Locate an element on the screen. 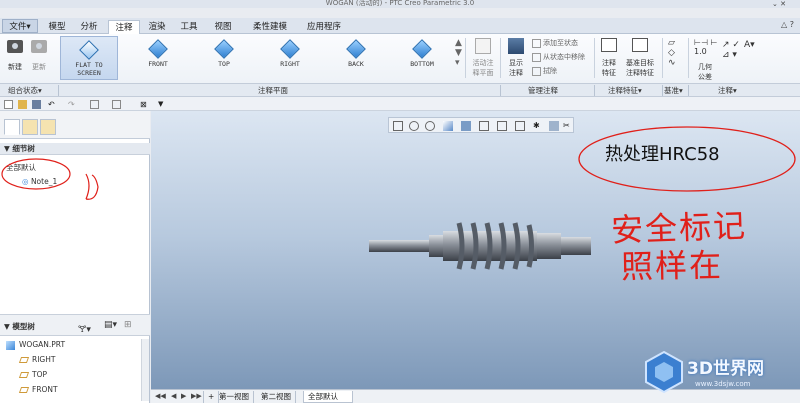 Image resolution: width=800 pixels, height=403 pixels. model-tree-top: TOP is located at coordinates (32, 374).